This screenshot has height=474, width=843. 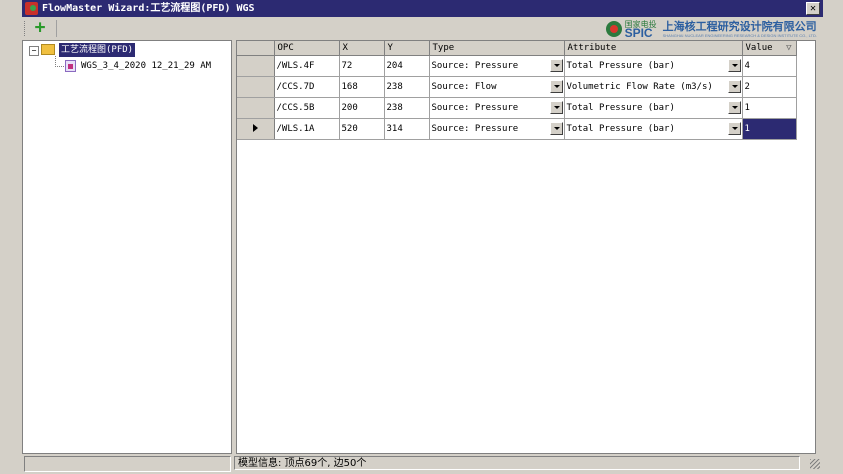 I want to click on model-doc-icon, so click(x=70, y=66).